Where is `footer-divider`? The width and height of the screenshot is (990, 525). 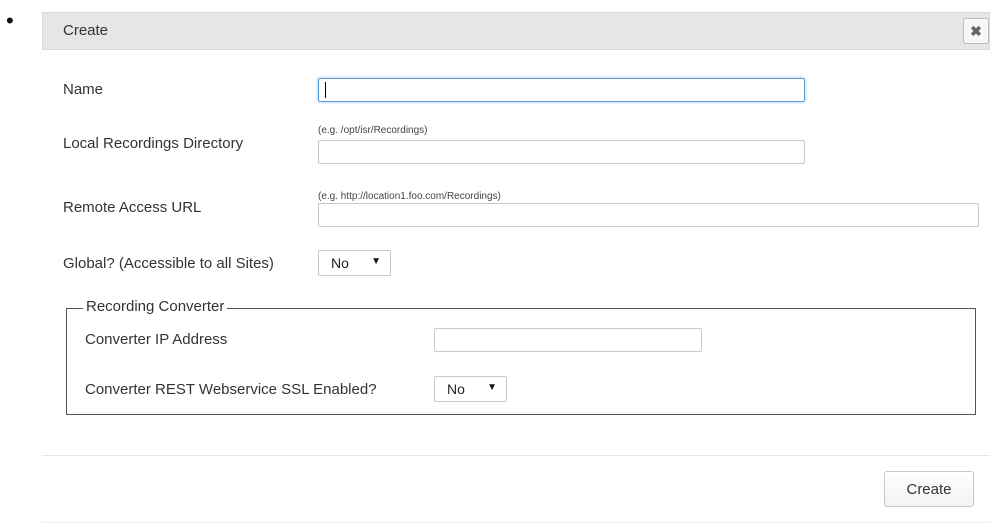
footer-divider is located at coordinates (516, 455).